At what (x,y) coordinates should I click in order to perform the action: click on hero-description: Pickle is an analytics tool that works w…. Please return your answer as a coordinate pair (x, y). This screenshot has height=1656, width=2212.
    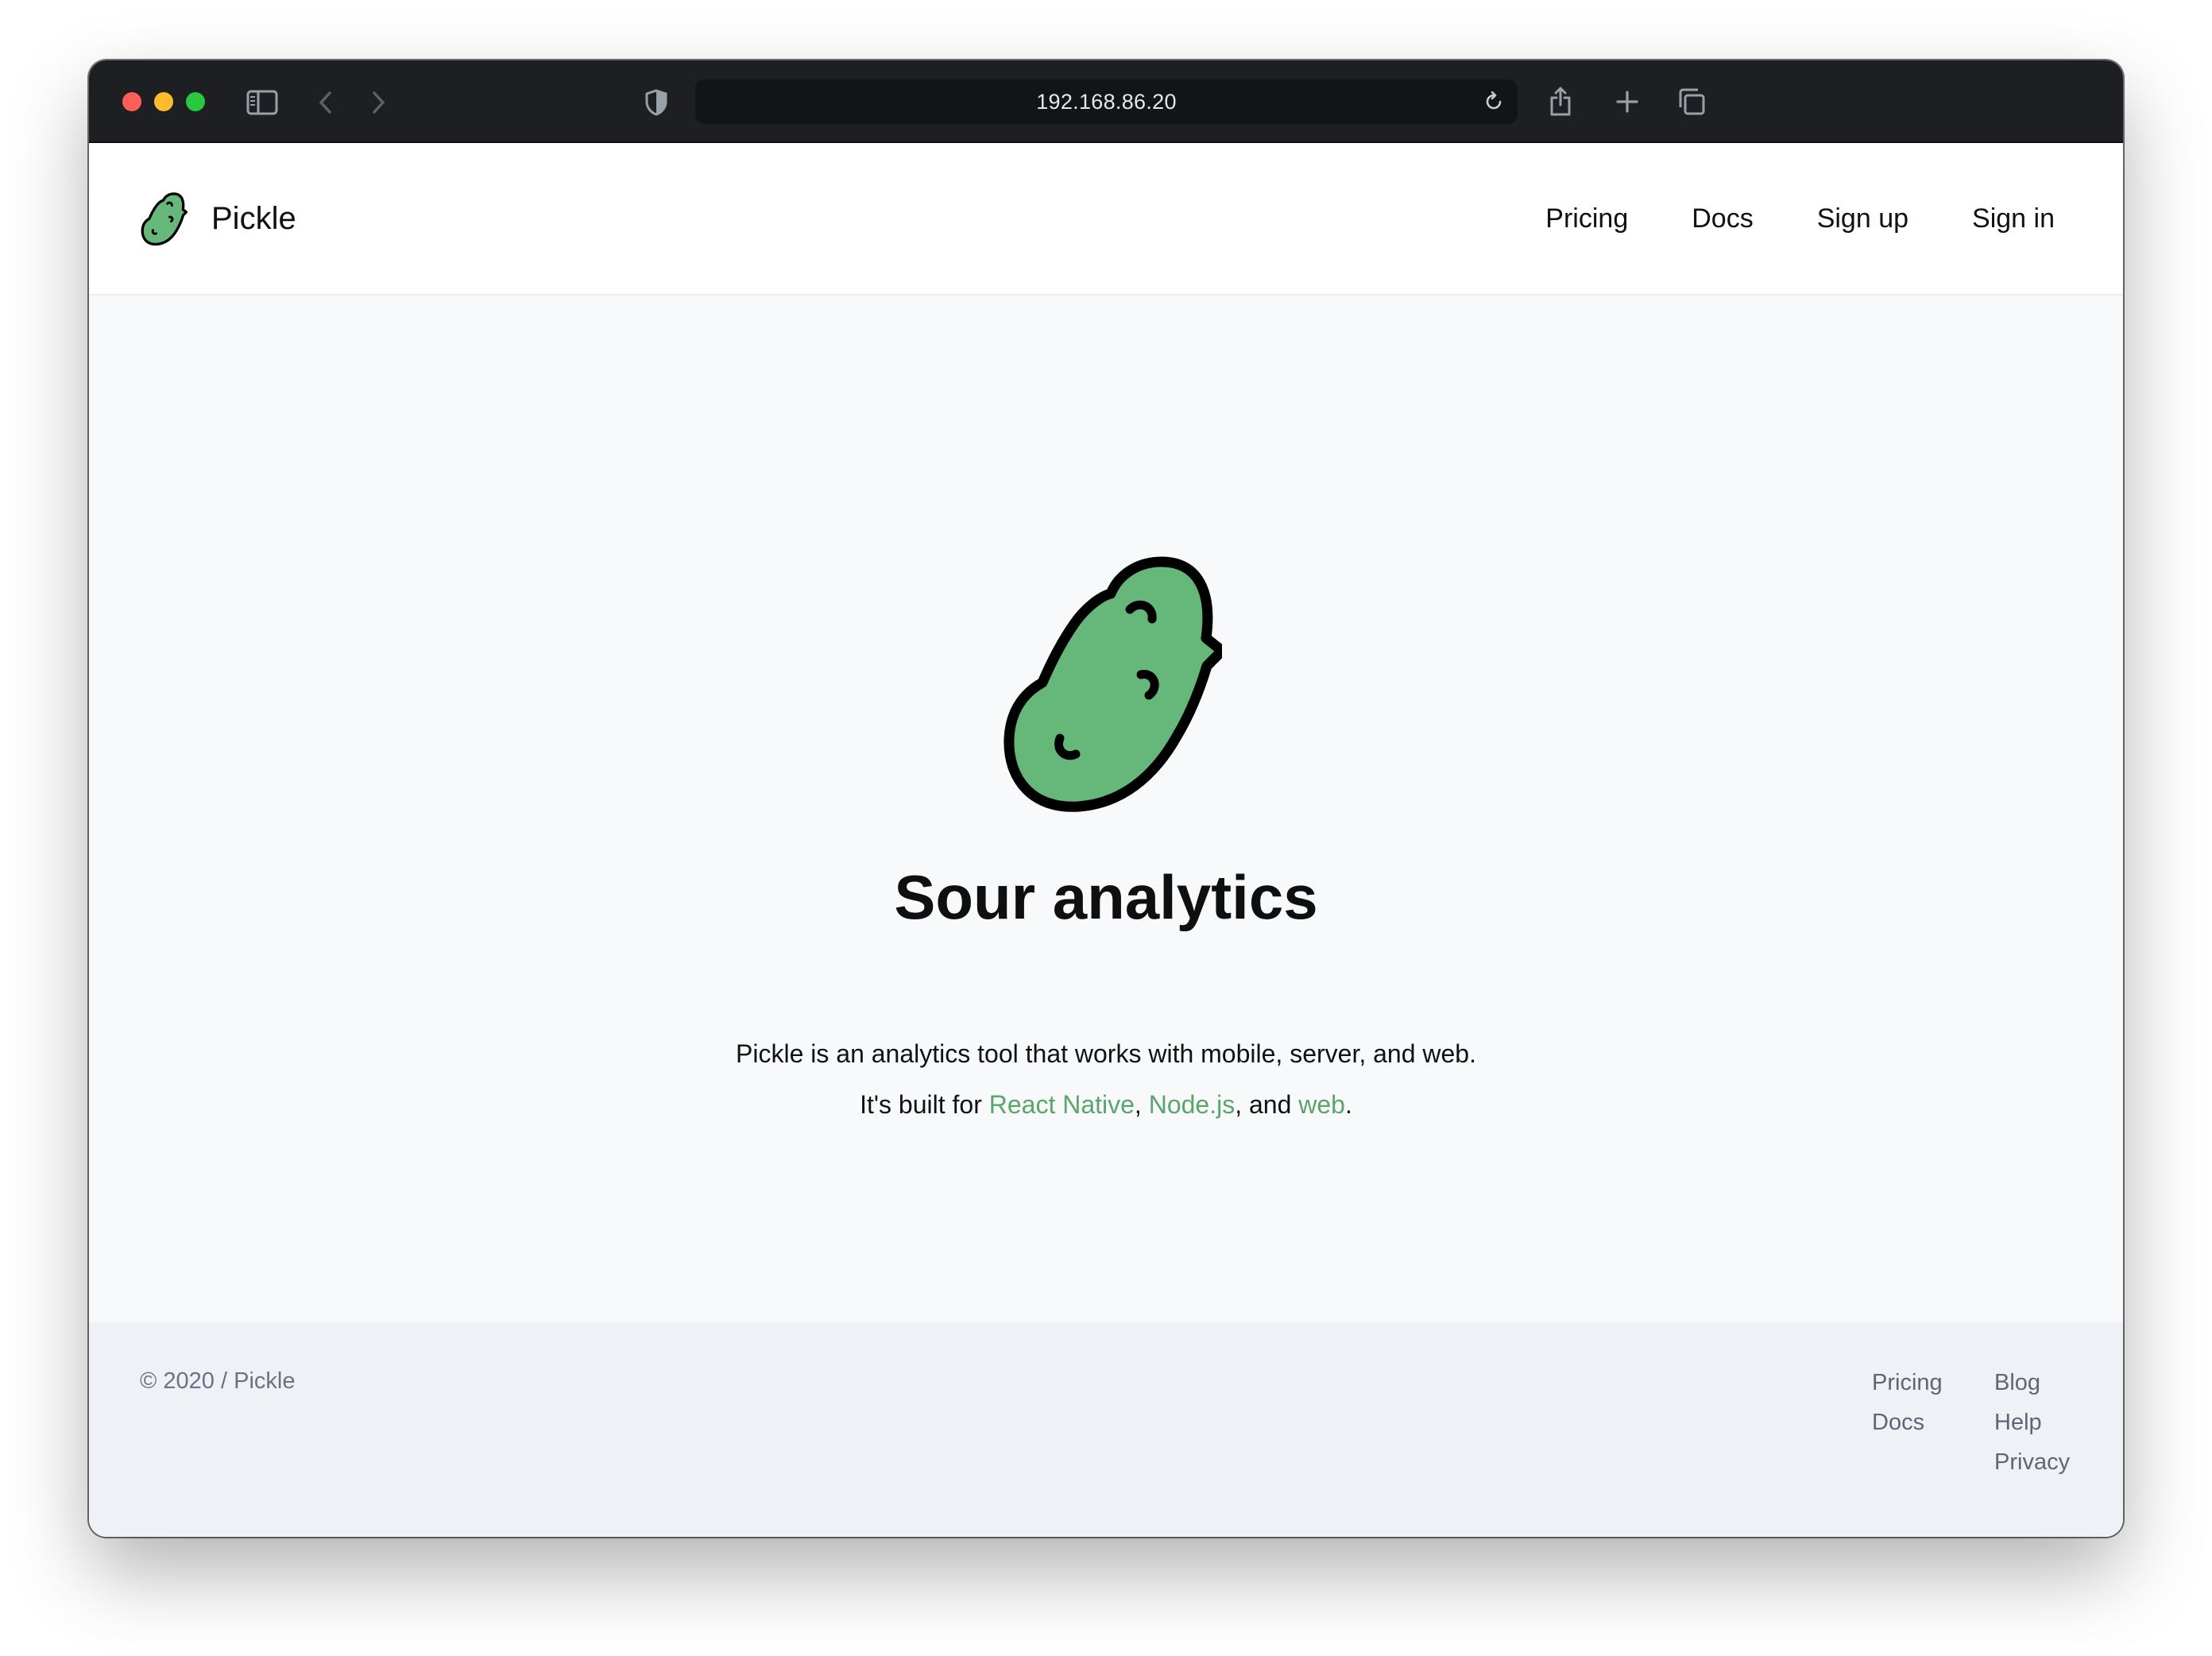
    Looking at the image, I should click on (1106, 1053).